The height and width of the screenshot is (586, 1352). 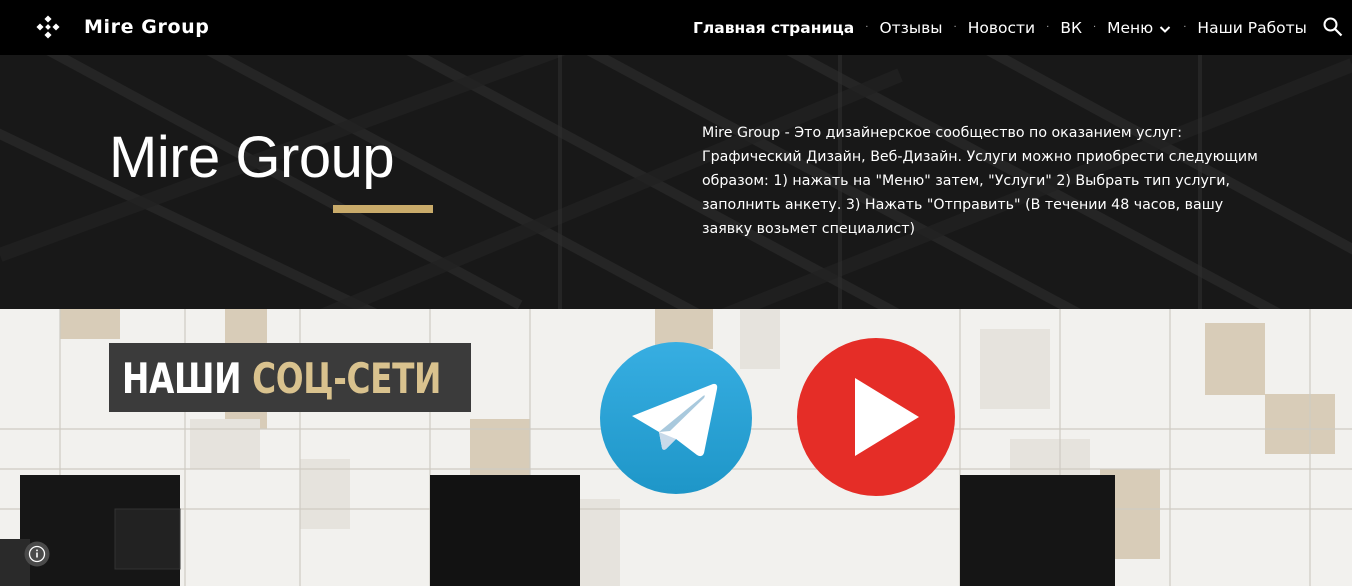 I want to click on nav-item-news: Новости, so click(x=1001, y=28).